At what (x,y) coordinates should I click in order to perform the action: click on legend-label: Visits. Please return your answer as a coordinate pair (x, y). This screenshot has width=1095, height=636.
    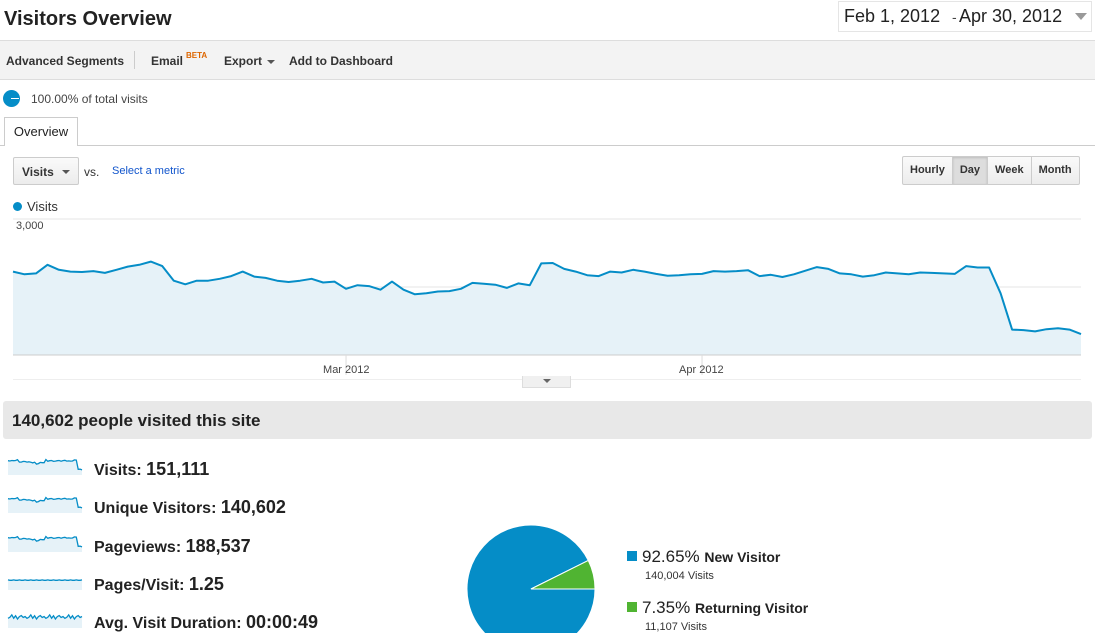
    Looking at the image, I should click on (42, 206).